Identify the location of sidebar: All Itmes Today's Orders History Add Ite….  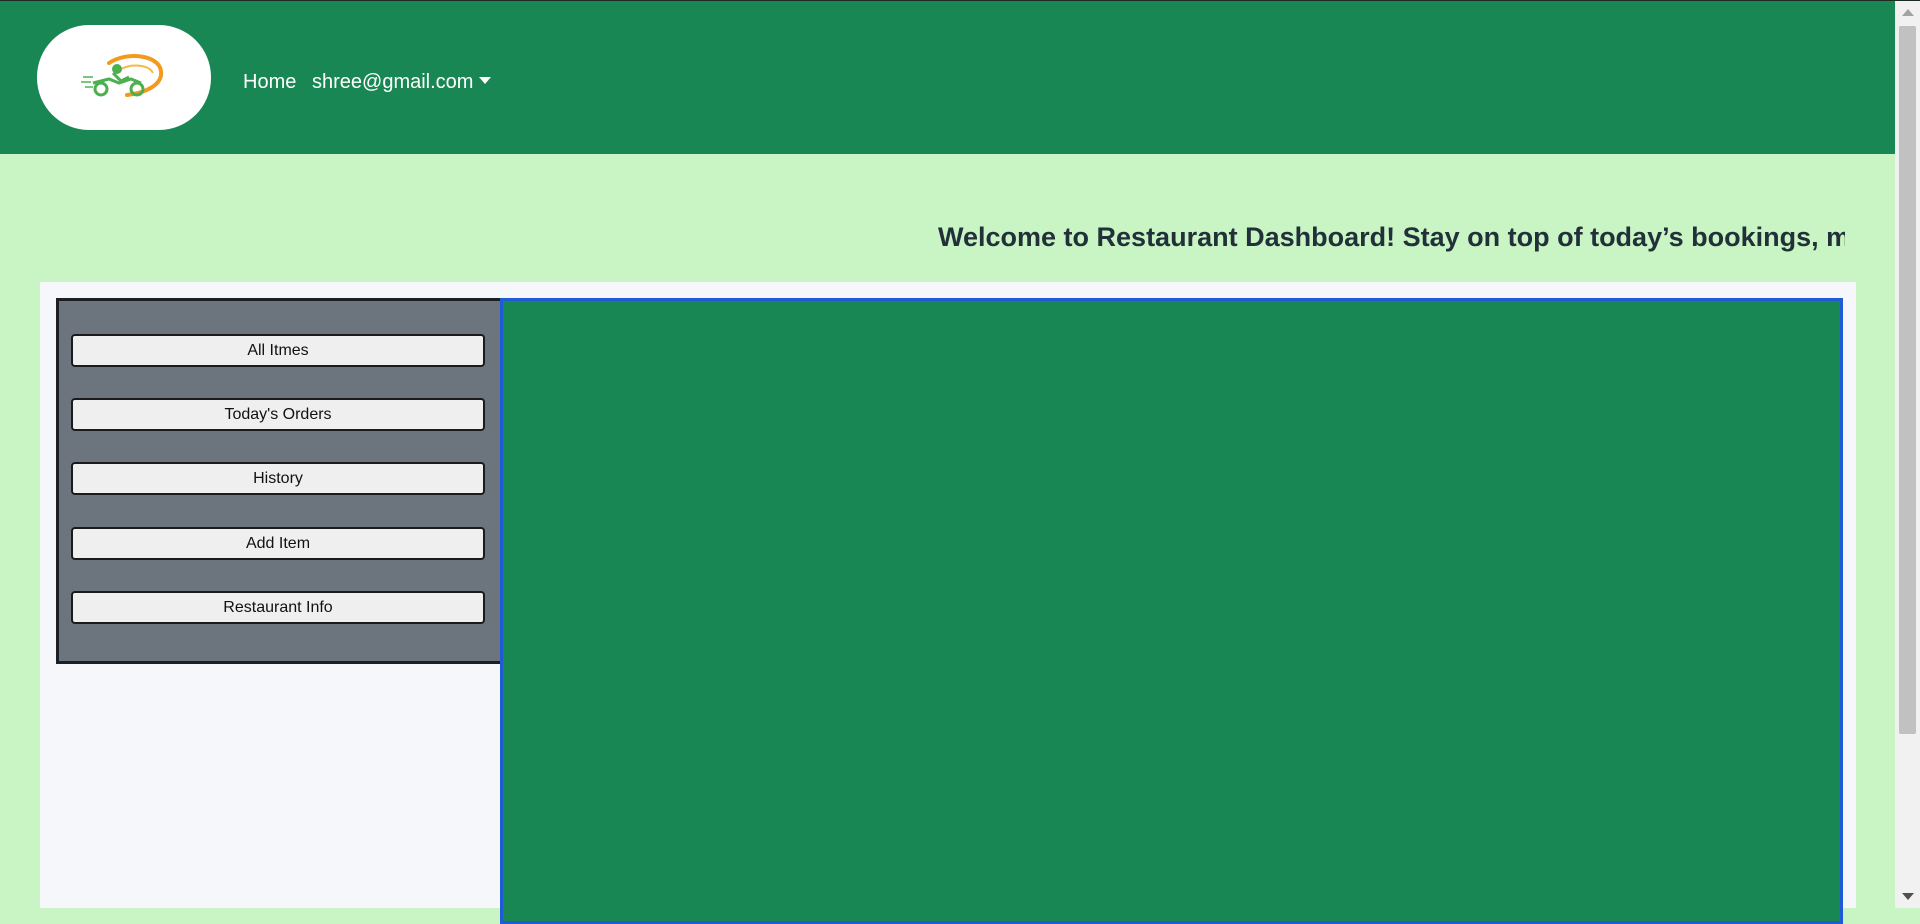
(279, 481).